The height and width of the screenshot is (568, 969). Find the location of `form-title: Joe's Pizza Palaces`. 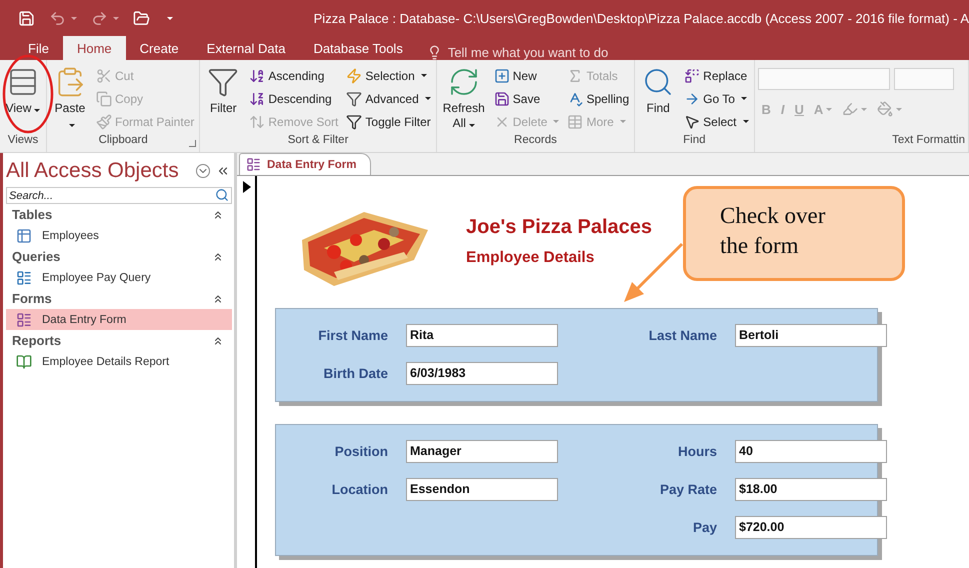

form-title: Joe's Pizza Palaces is located at coordinates (559, 227).